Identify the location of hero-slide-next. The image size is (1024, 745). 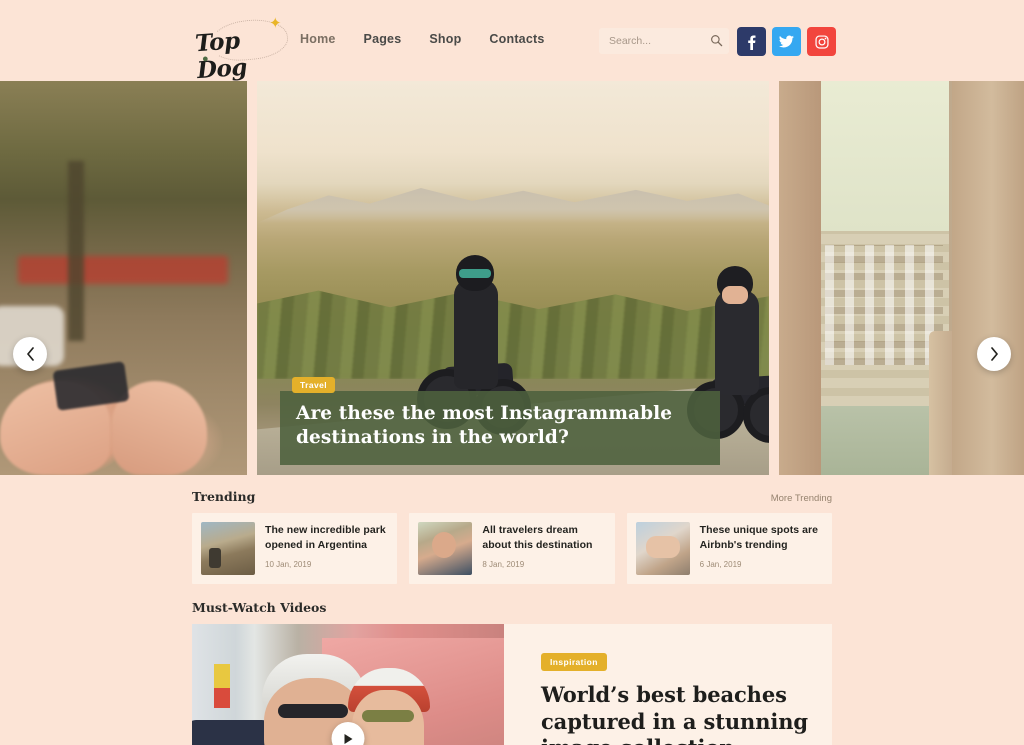
(901, 278).